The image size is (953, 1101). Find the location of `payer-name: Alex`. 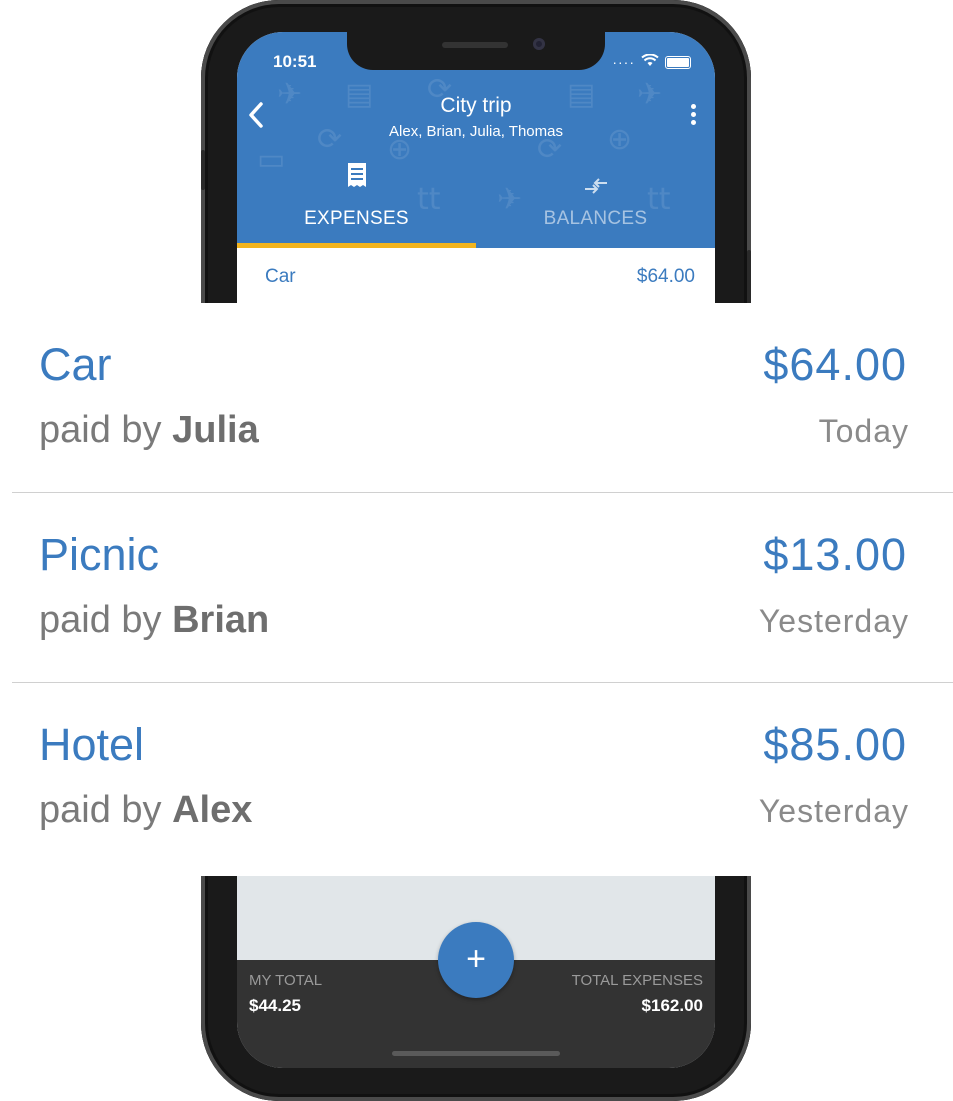

payer-name: Alex is located at coordinates (212, 810).